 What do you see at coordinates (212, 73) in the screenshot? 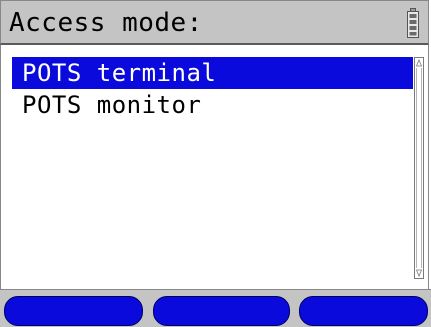
I see `list-item-pots-terminal: POTS terminal` at bounding box center [212, 73].